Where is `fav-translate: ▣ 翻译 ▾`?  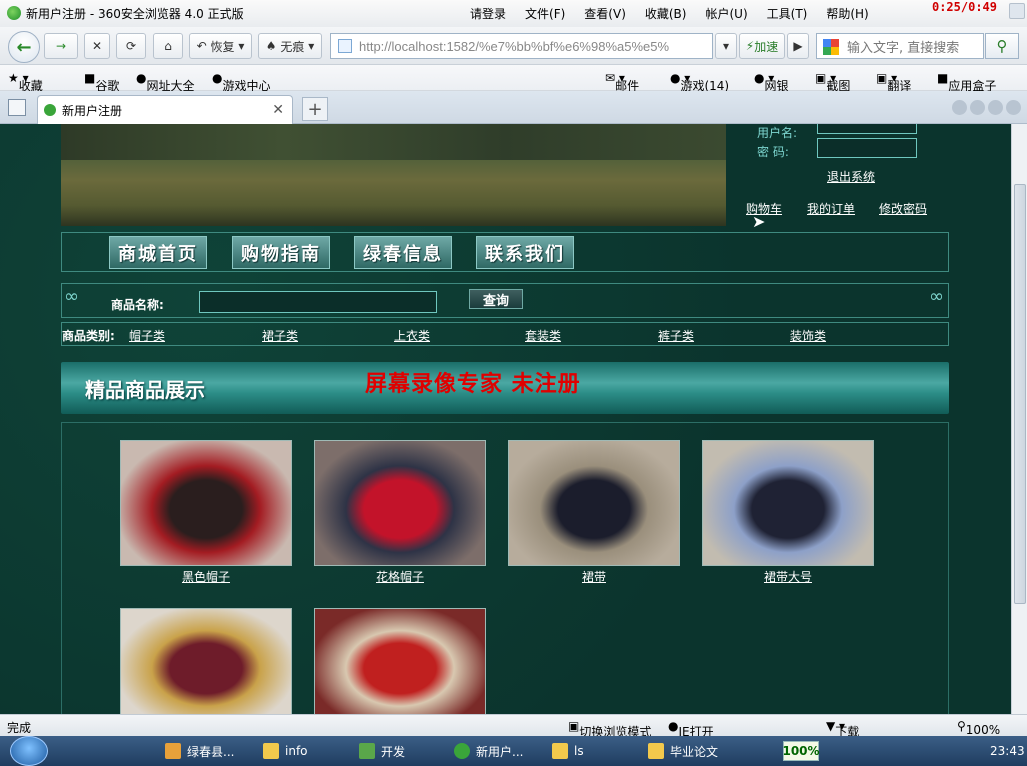 fav-translate: ▣ 翻译 ▾ is located at coordinates (893, 82).